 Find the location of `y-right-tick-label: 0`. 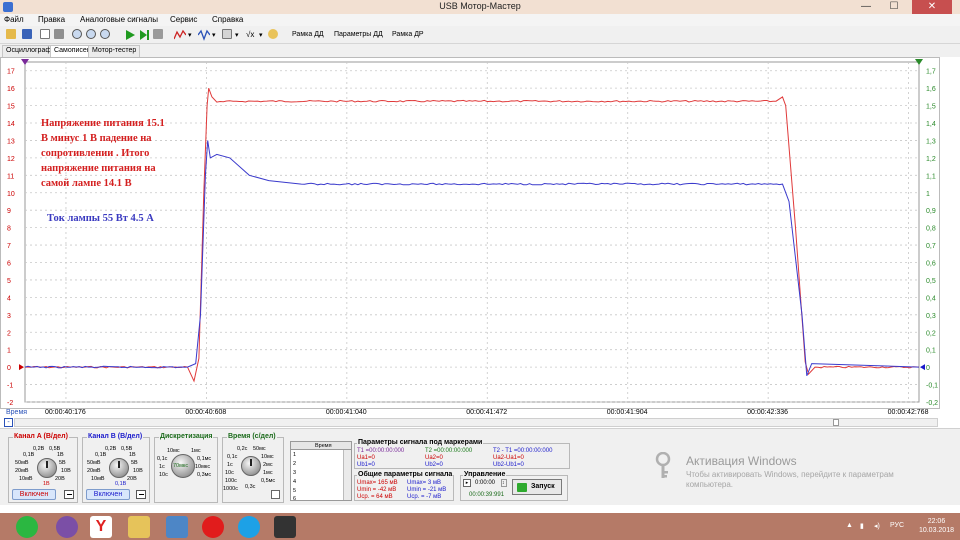

y-right-tick-label: 0 is located at coordinates (928, 368).